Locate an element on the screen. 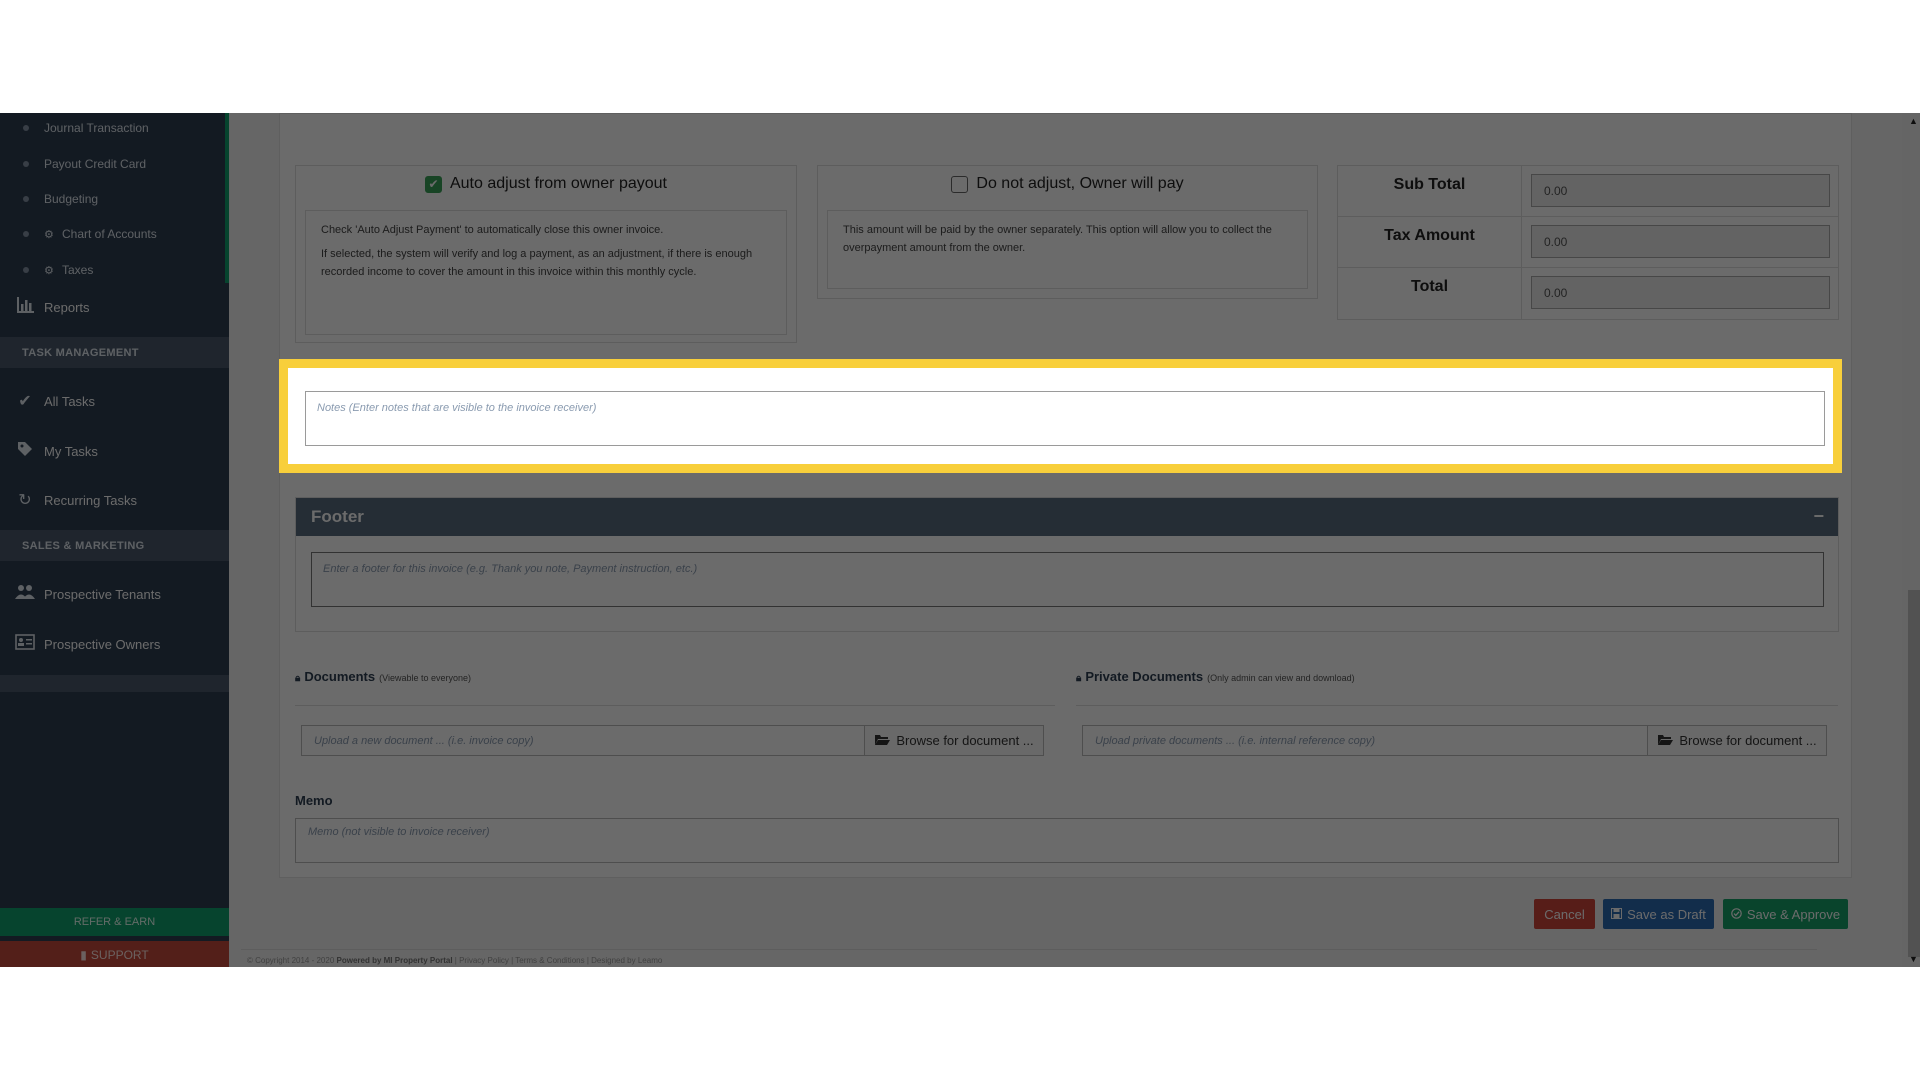 Image resolution: width=1920 pixels, height=1080 pixels. sidebar-item-all-tasks: ✔ All Tasks is located at coordinates (114, 401).